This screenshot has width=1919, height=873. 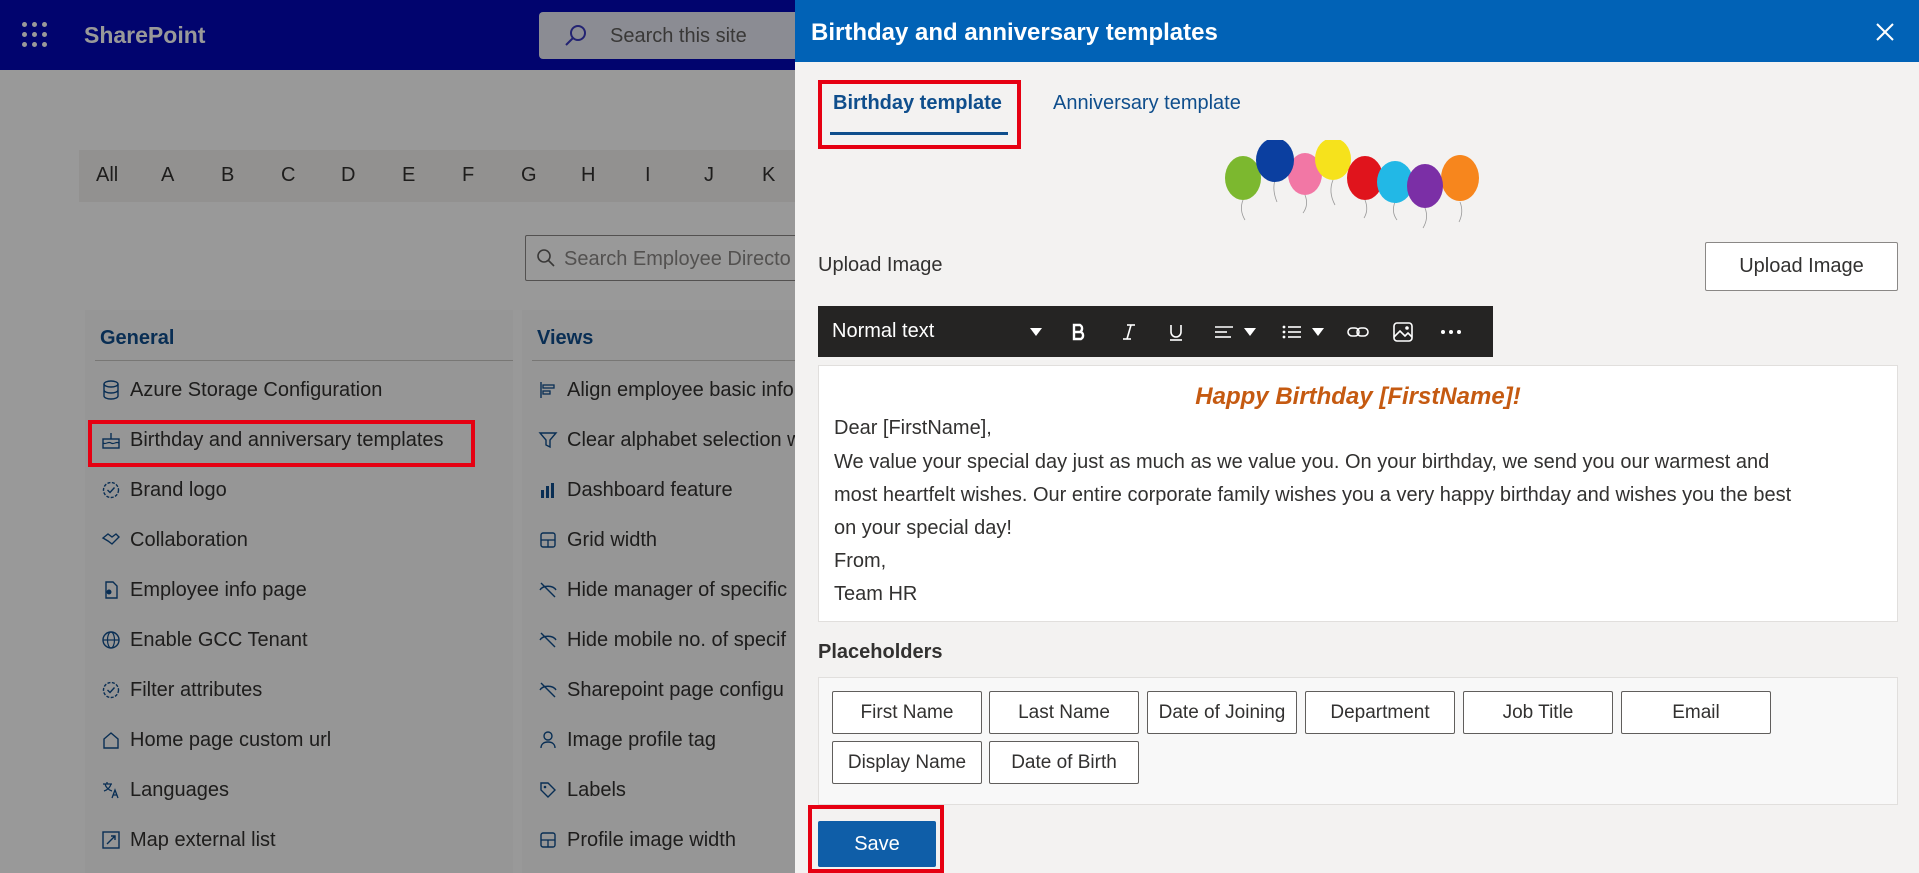 I want to click on bold-icon, so click(x=1079, y=332).